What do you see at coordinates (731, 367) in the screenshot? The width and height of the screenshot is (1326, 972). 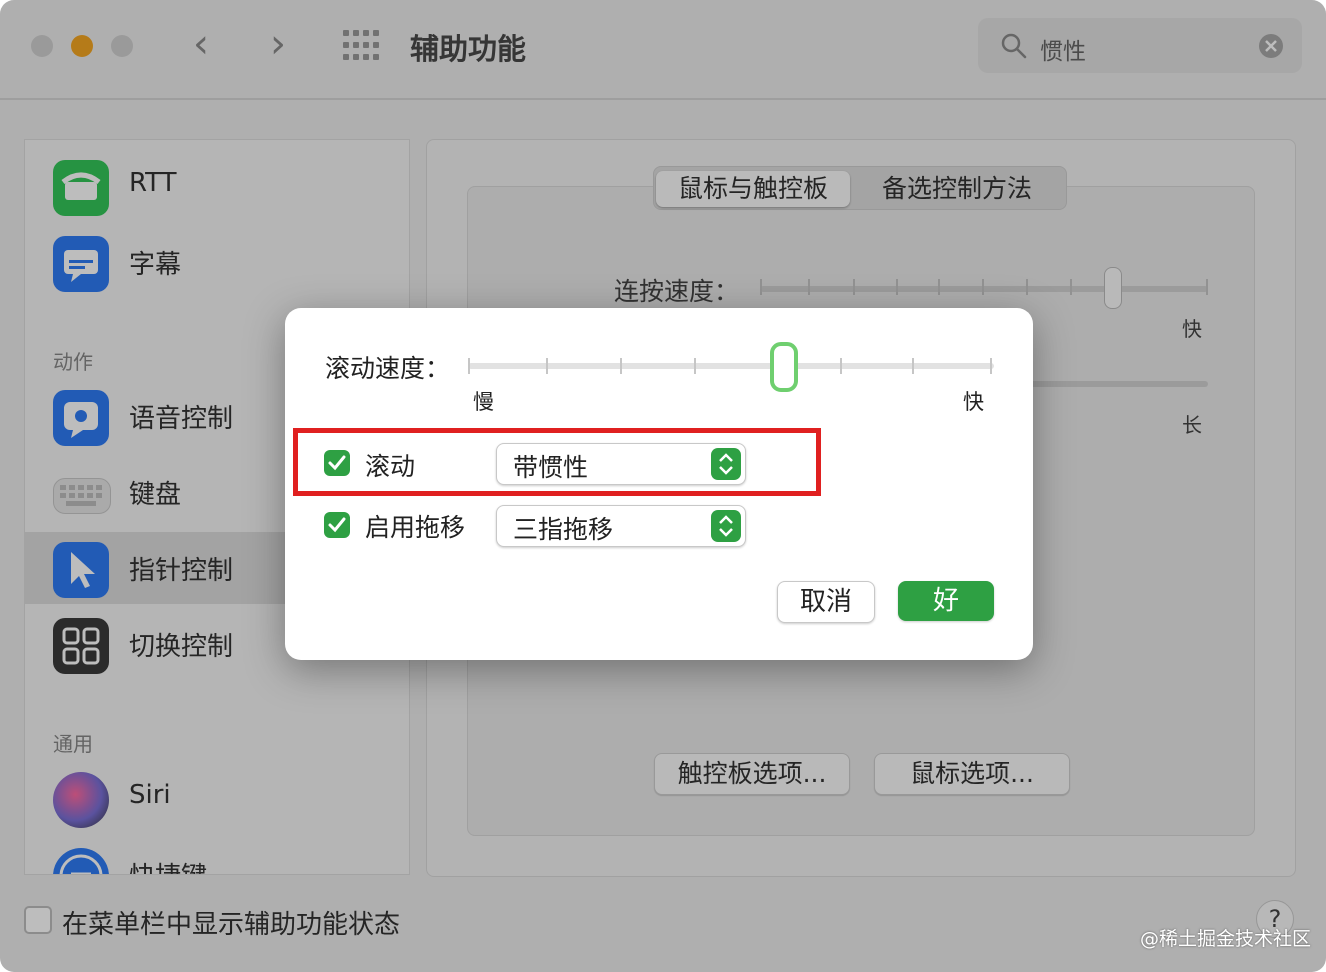 I see `scroll-speed-slider` at bounding box center [731, 367].